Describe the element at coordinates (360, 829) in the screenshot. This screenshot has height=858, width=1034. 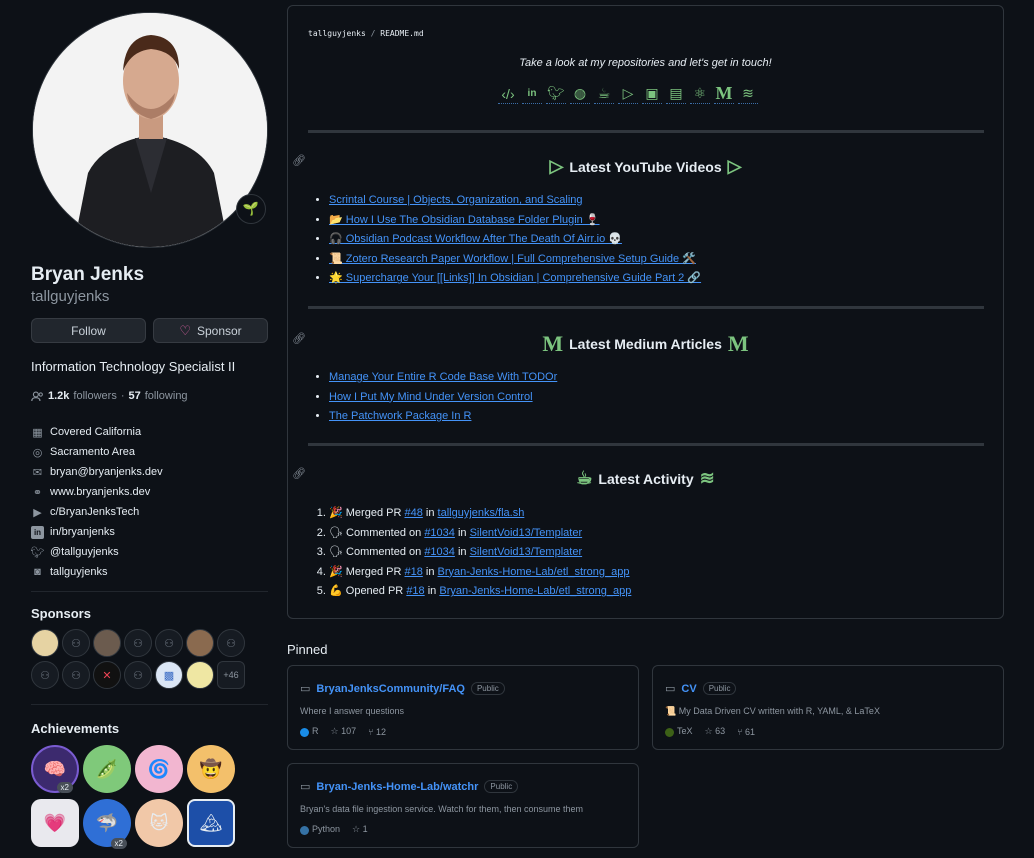
I see `repo-stars: ☆ 1` at that location.